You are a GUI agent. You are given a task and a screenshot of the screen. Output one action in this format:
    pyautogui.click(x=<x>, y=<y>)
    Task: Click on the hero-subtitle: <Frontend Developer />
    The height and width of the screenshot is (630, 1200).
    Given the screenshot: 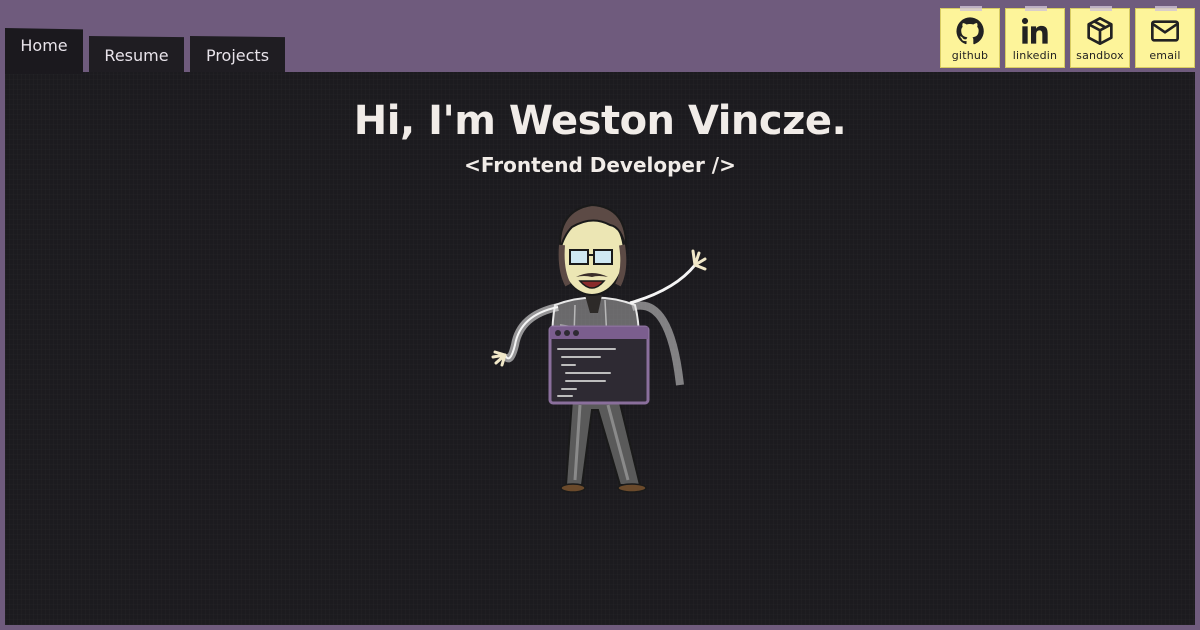 What is the action you would take?
    pyautogui.click(x=600, y=165)
    